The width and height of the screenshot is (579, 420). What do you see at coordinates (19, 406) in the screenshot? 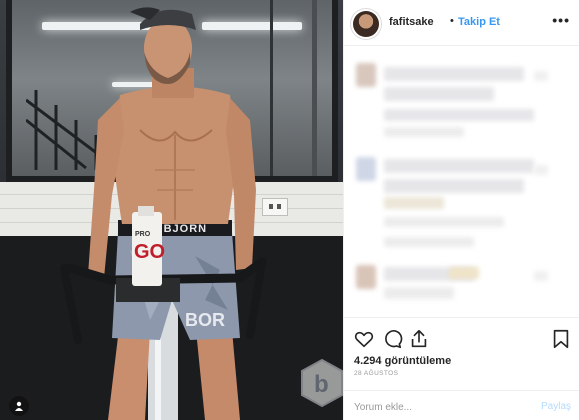
I see `user-tag-icon` at bounding box center [19, 406].